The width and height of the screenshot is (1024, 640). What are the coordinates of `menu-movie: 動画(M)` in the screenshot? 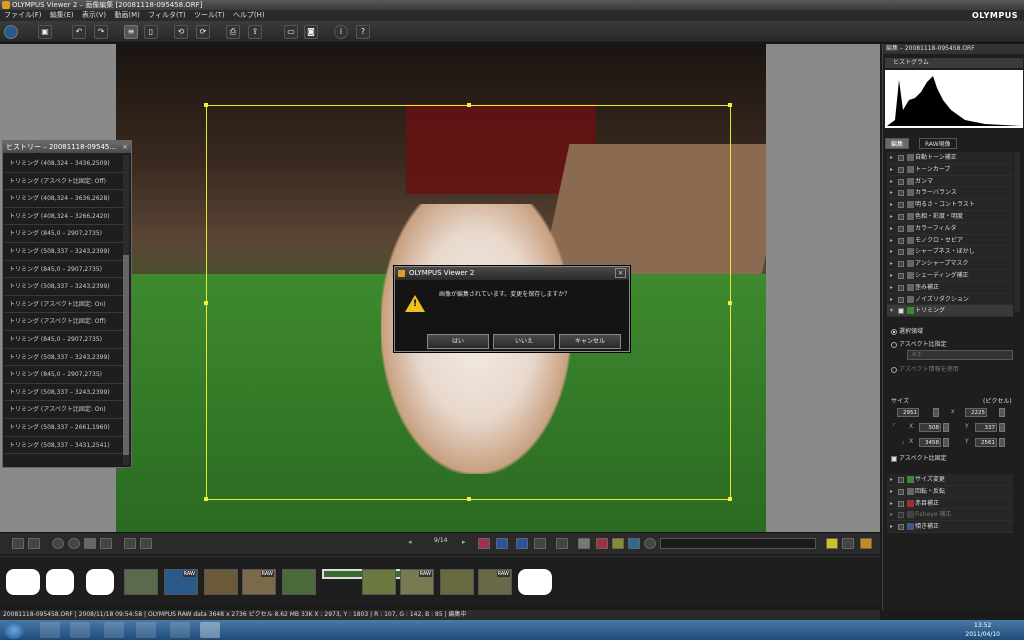 It's located at (127, 15).